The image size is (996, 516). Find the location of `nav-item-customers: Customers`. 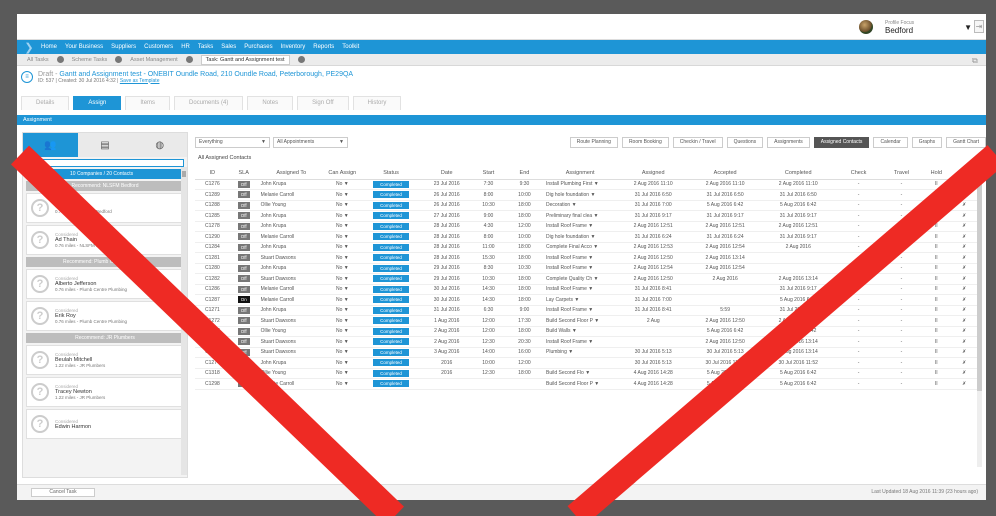

nav-item-customers: Customers is located at coordinates (158, 47).